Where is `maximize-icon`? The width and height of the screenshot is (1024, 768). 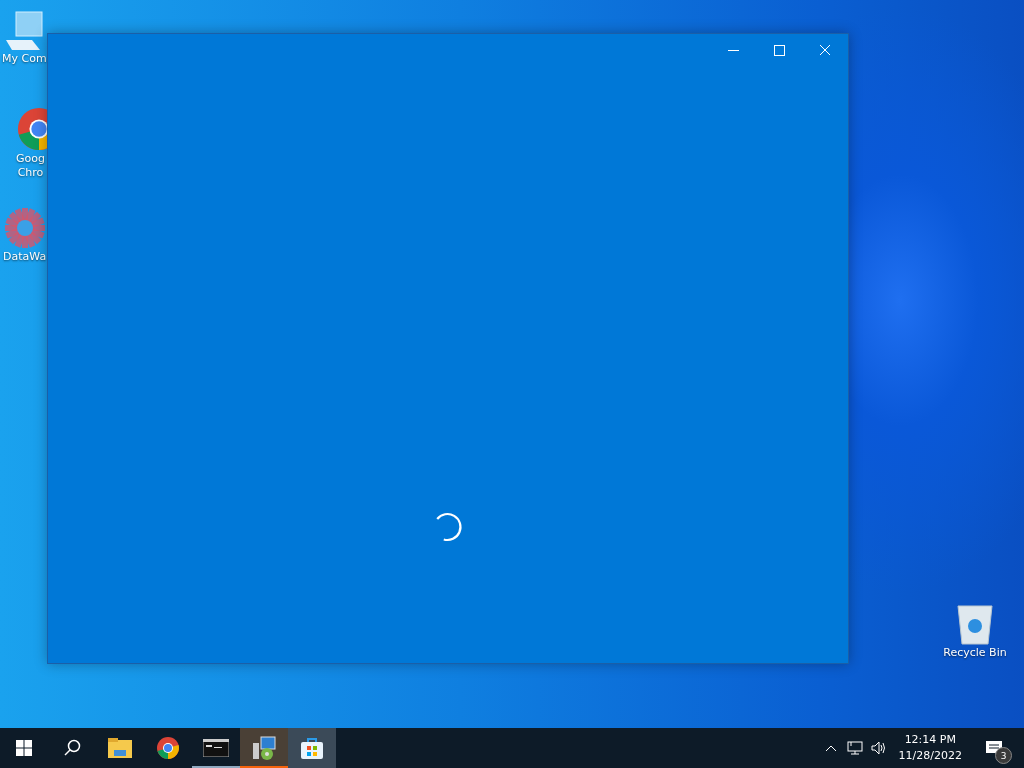 maximize-icon is located at coordinates (779, 50).